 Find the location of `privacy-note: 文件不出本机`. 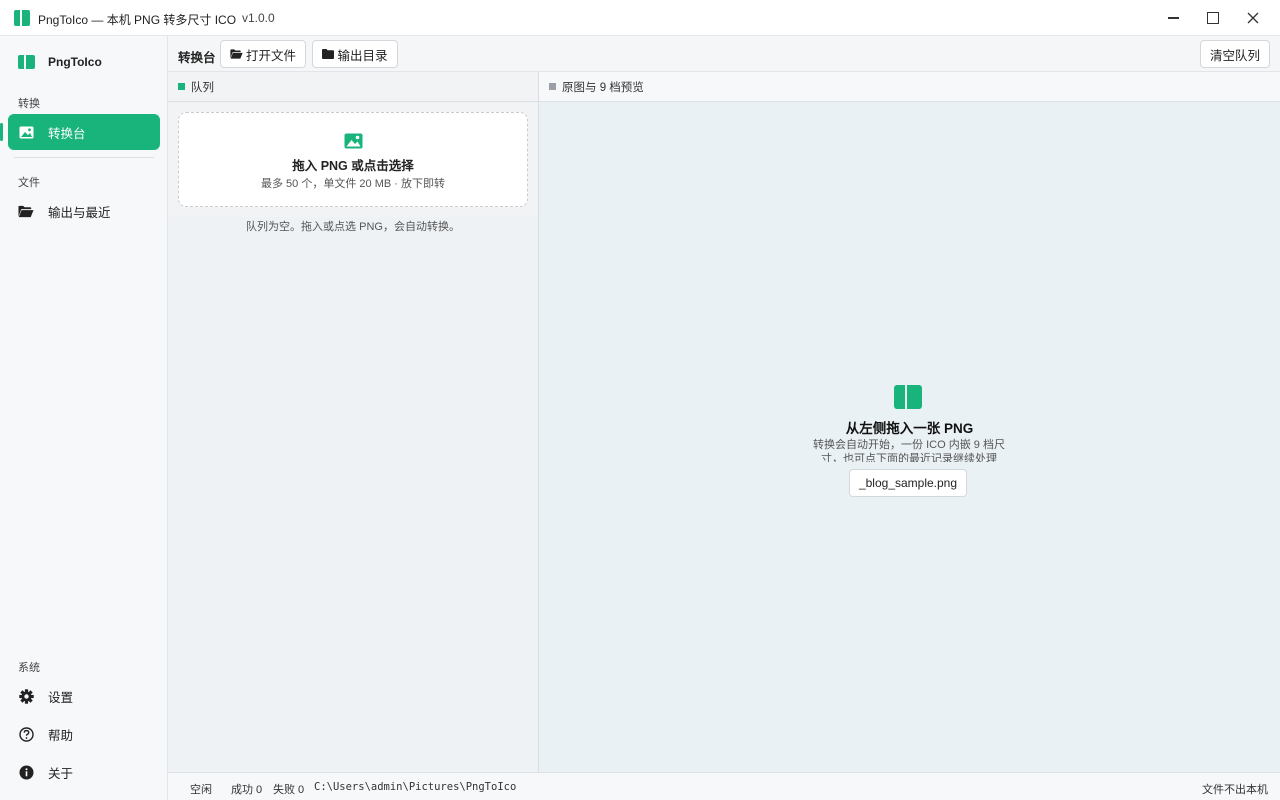

privacy-note: 文件不出本机 is located at coordinates (1235, 790).